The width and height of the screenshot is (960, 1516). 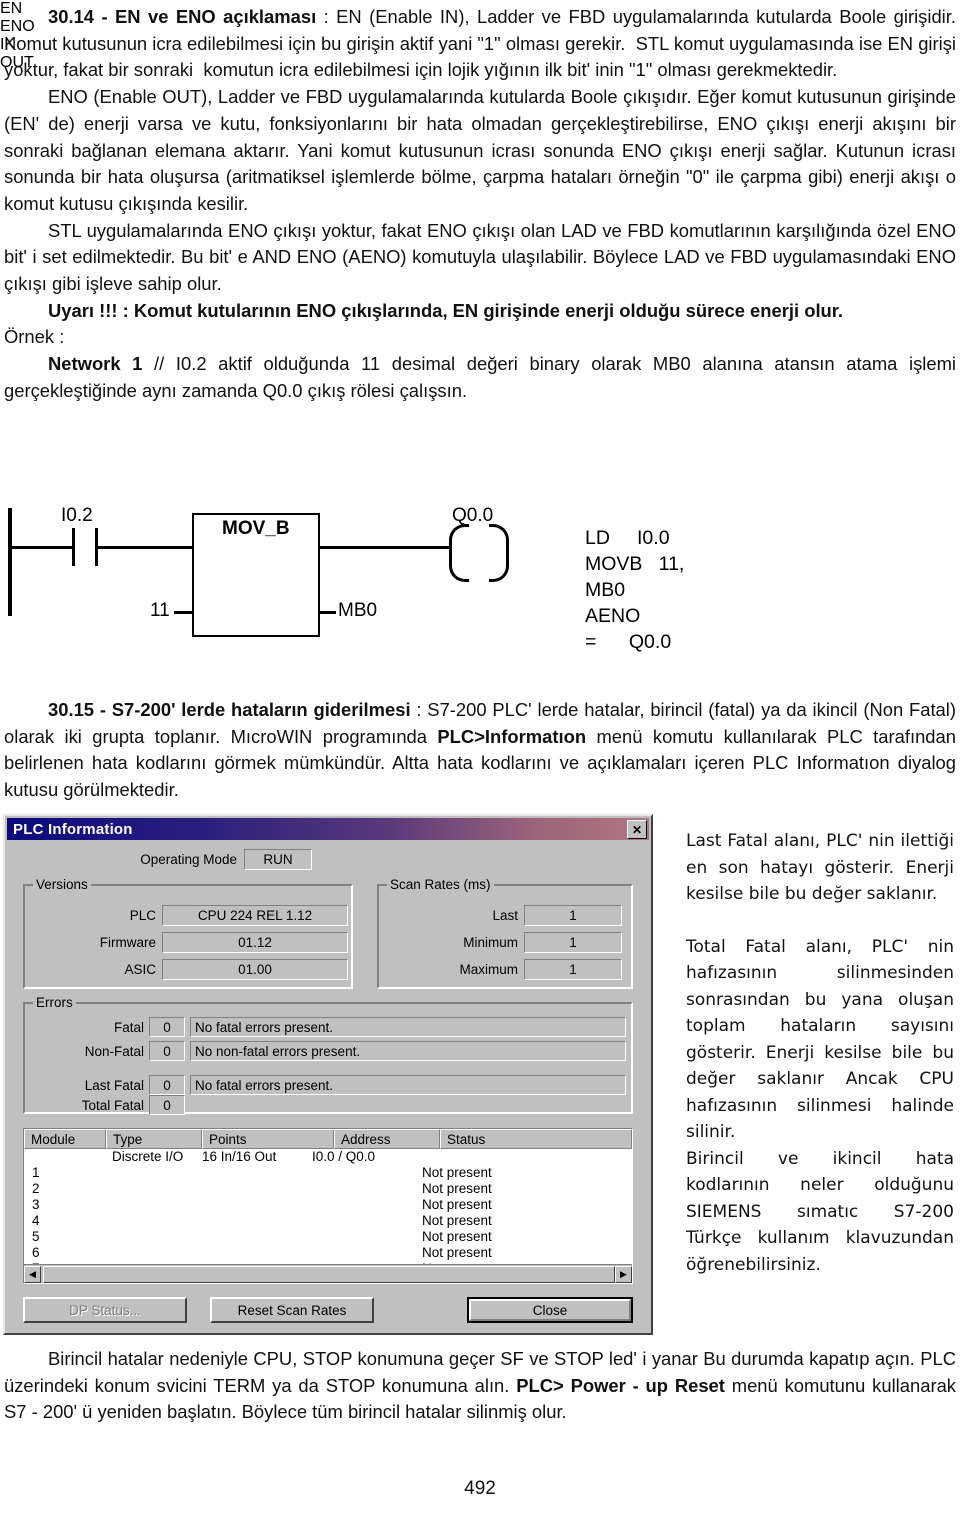 What do you see at coordinates (505, 915) in the screenshot?
I see `scan-label-last: Last` at bounding box center [505, 915].